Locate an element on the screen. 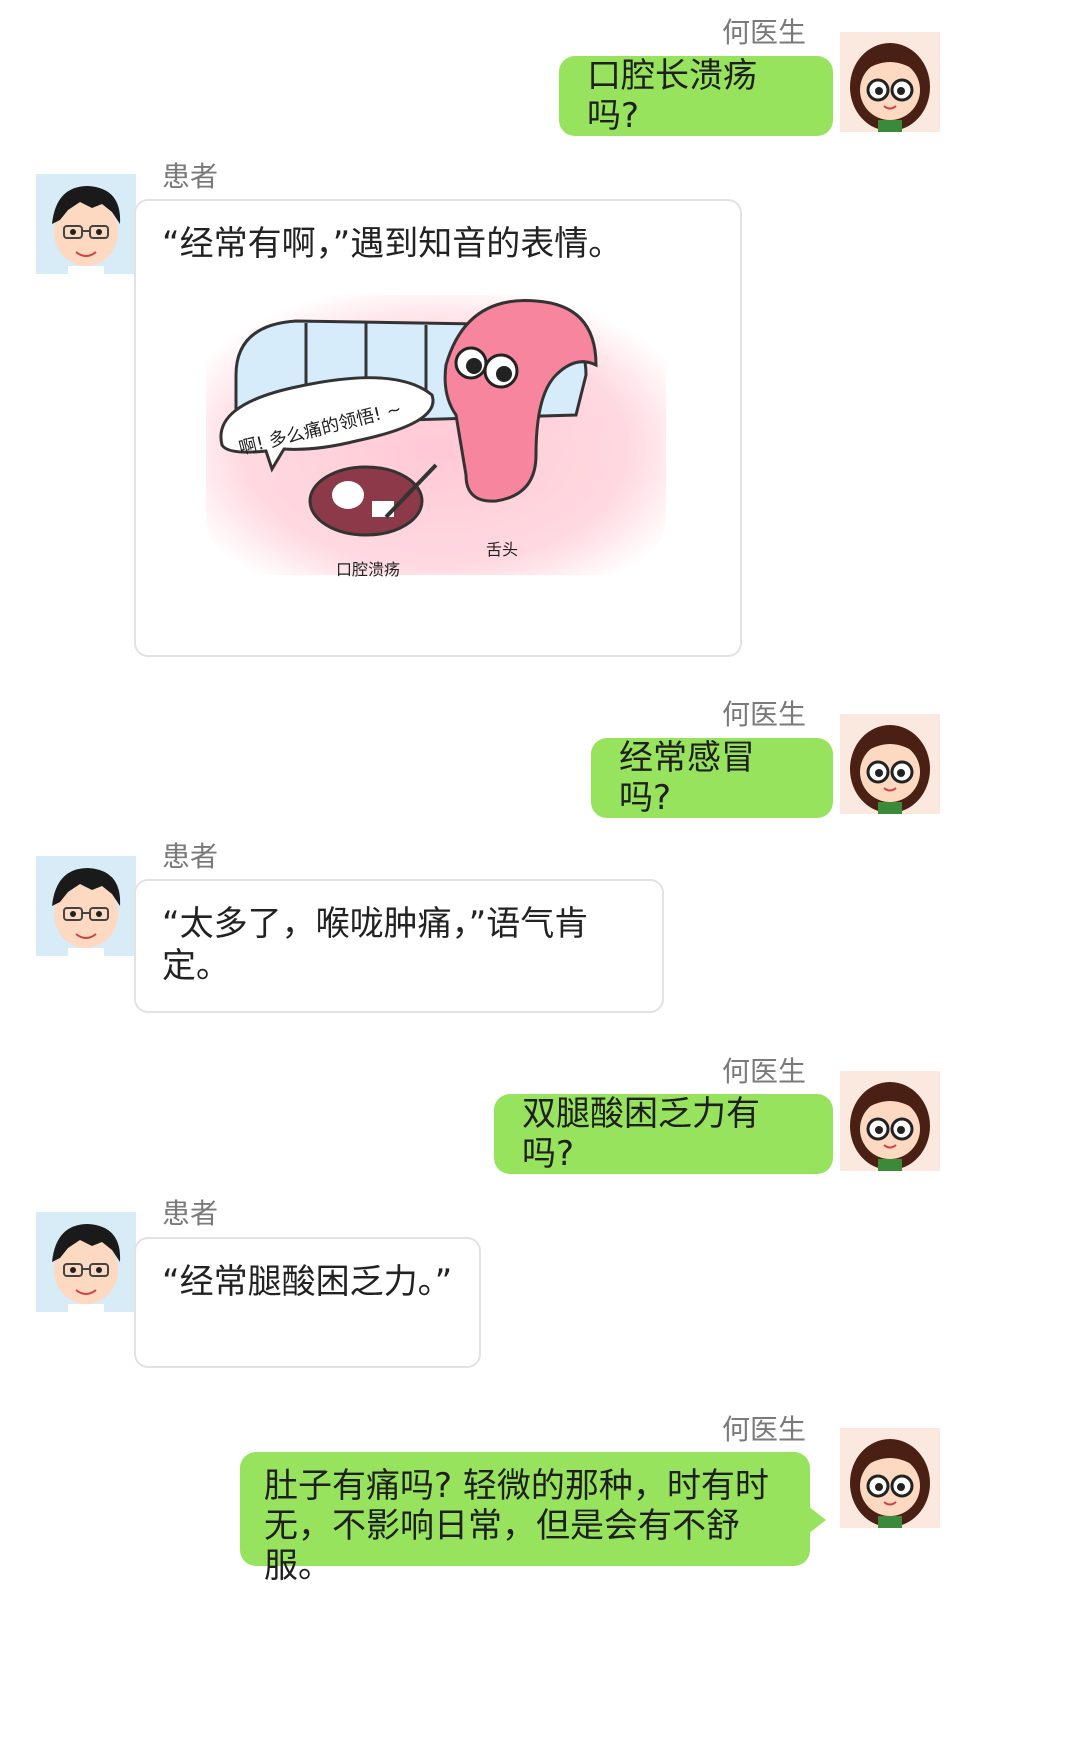  message-bubble-patient: “经常有啊，”遇到知音的表情。 啊! 多么痛的领悟! ~ 口腔溃疡 舌头 is located at coordinates (438, 428).